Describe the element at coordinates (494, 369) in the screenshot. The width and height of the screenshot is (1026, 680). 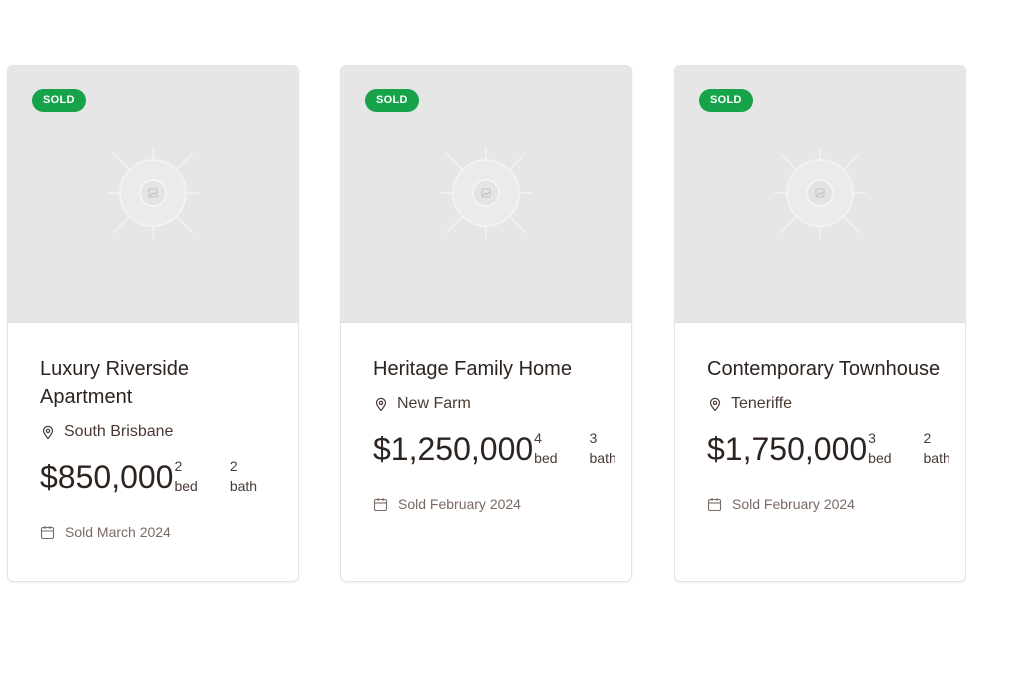
I see `listing-title: Heritage Family Home` at that location.